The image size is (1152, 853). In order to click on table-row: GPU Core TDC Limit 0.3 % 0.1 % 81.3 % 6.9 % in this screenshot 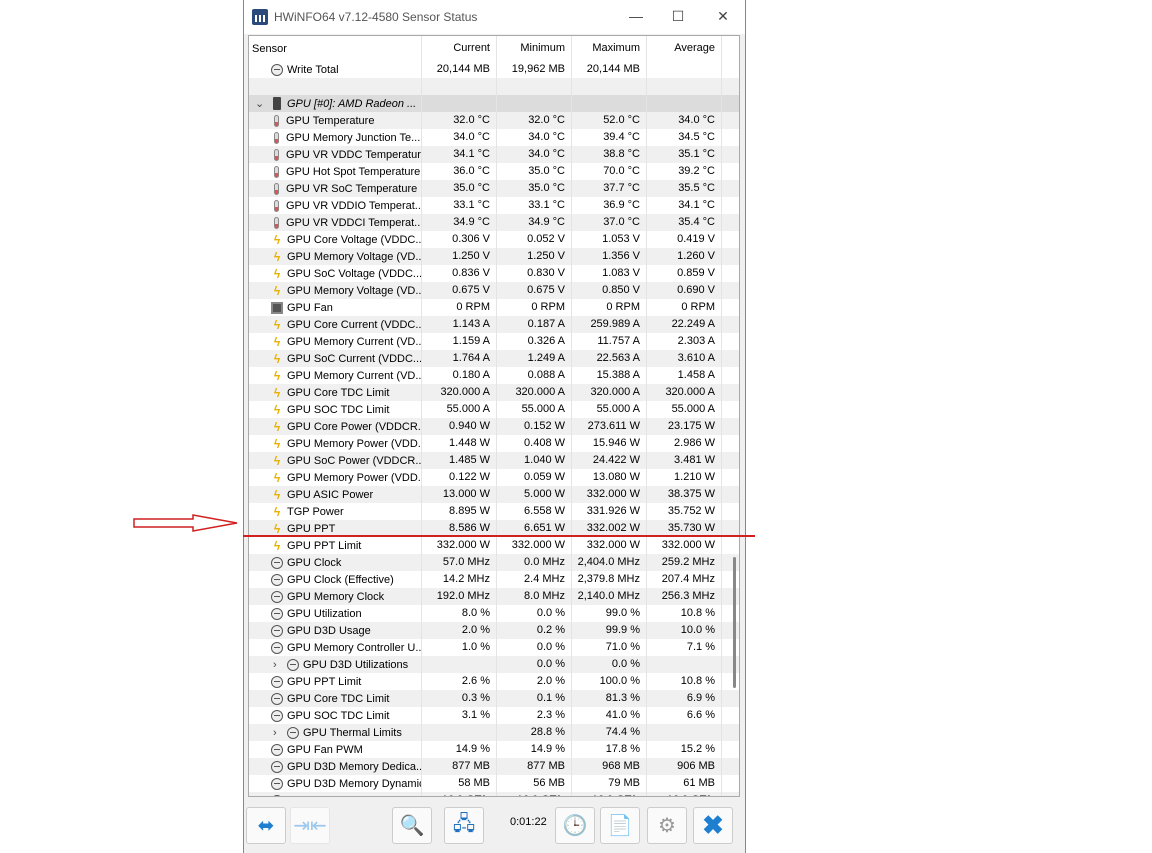, I will do `click(494, 698)`.